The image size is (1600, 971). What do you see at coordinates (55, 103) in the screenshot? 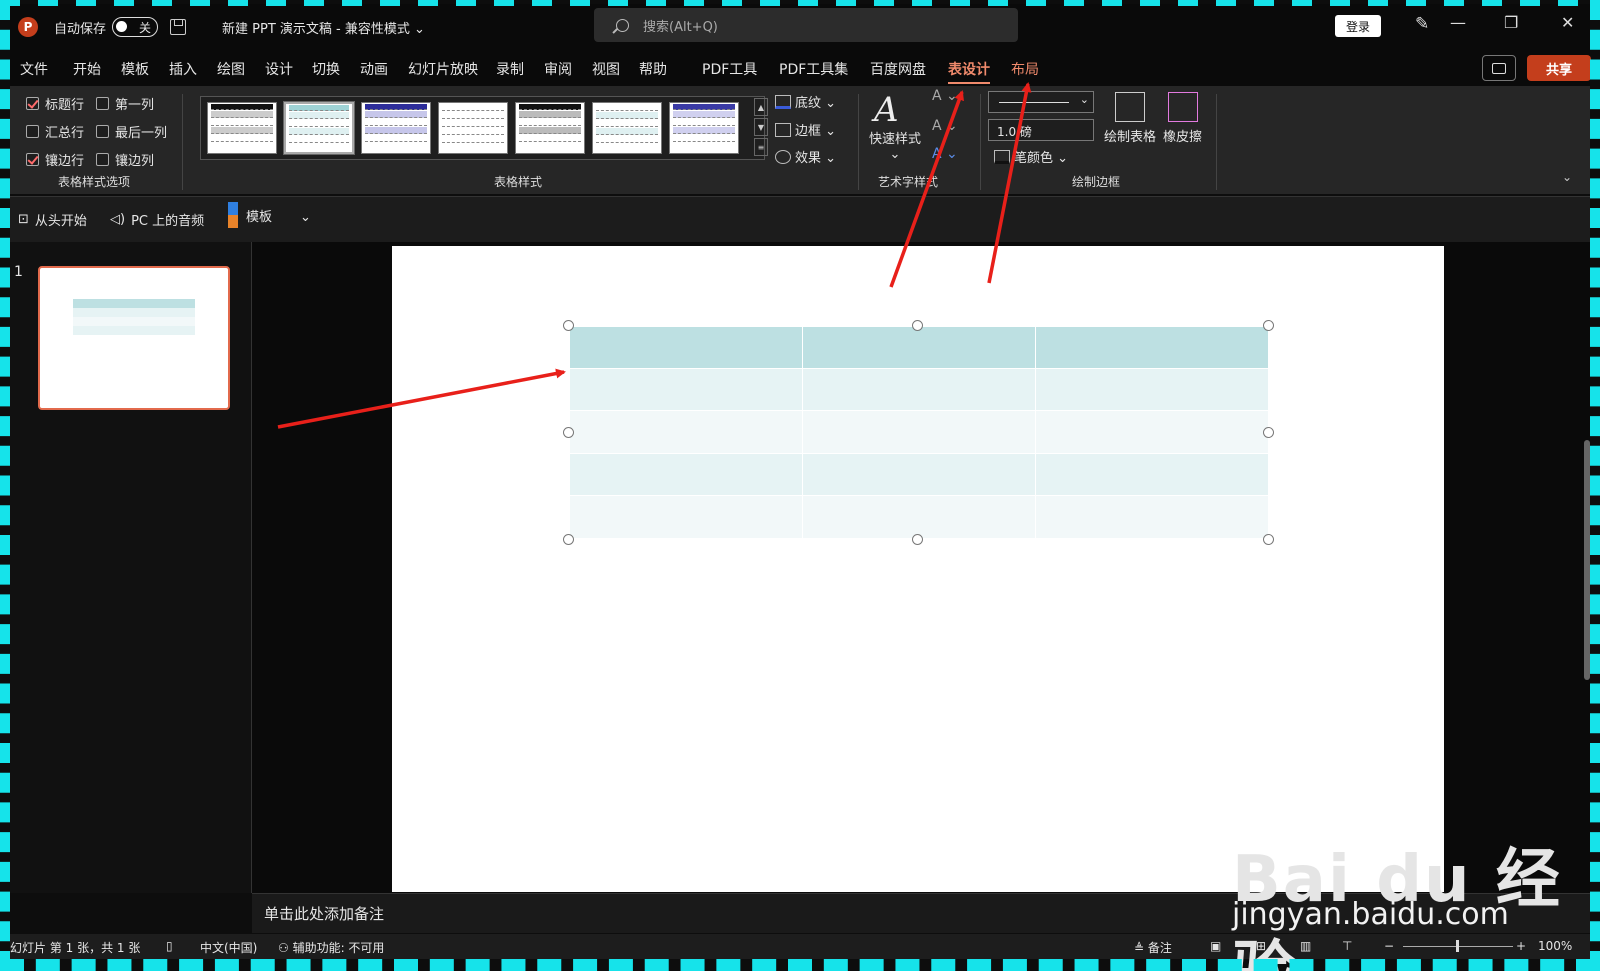
I see `header-row-checkbox: 标题行` at bounding box center [55, 103].